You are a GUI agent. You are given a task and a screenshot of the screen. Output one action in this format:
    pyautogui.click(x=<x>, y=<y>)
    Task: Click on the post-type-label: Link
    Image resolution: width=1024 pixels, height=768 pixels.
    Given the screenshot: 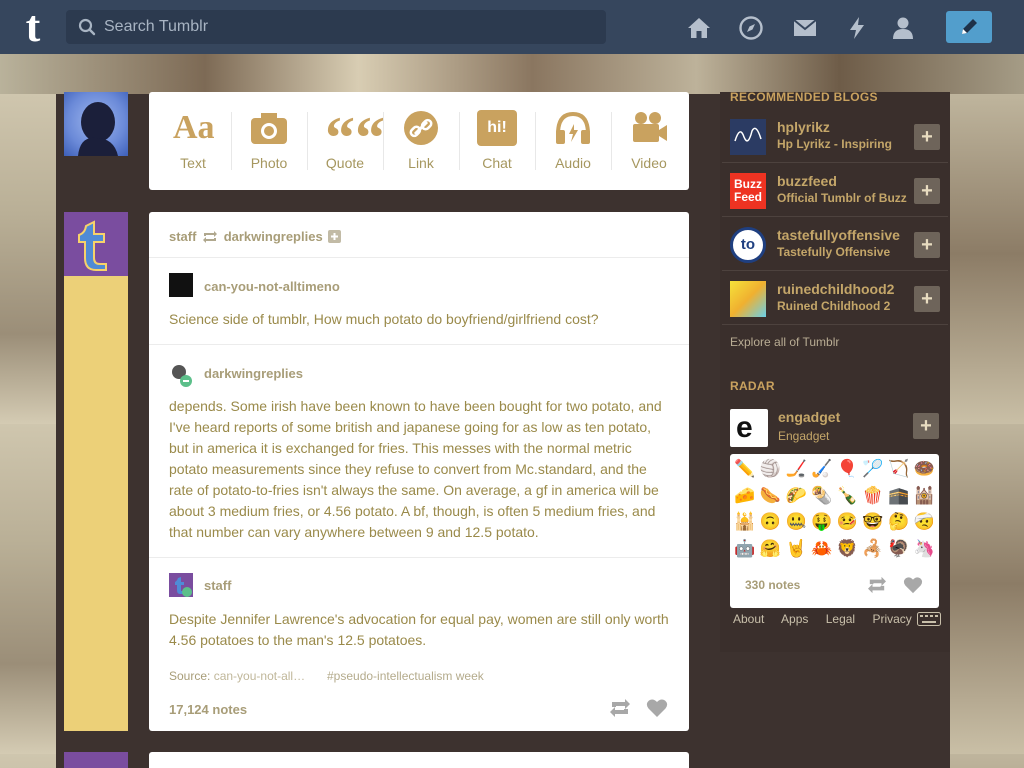 What is the action you would take?
    pyautogui.click(x=421, y=163)
    